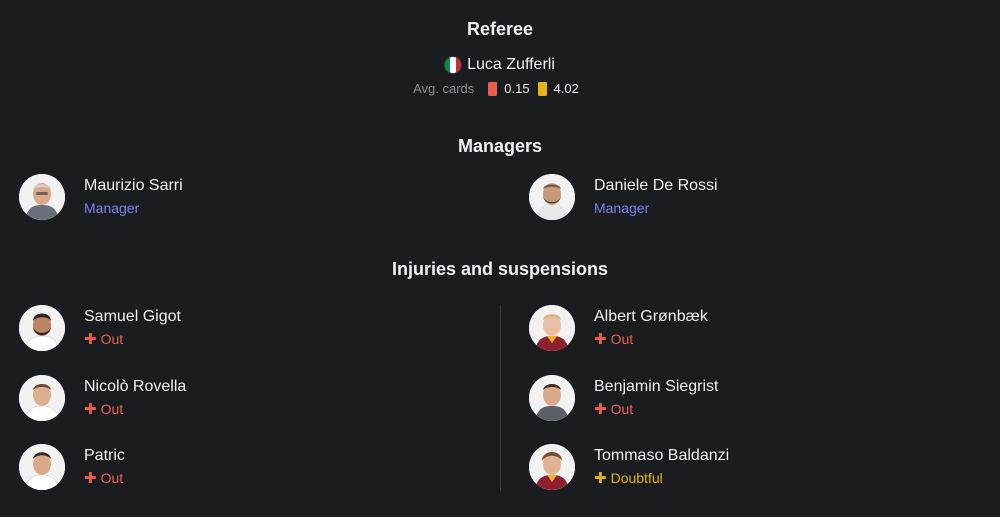 The height and width of the screenshot is (517, 1000). I want to click on player-name: Tommaso Baldanzi, so click(662, 455).